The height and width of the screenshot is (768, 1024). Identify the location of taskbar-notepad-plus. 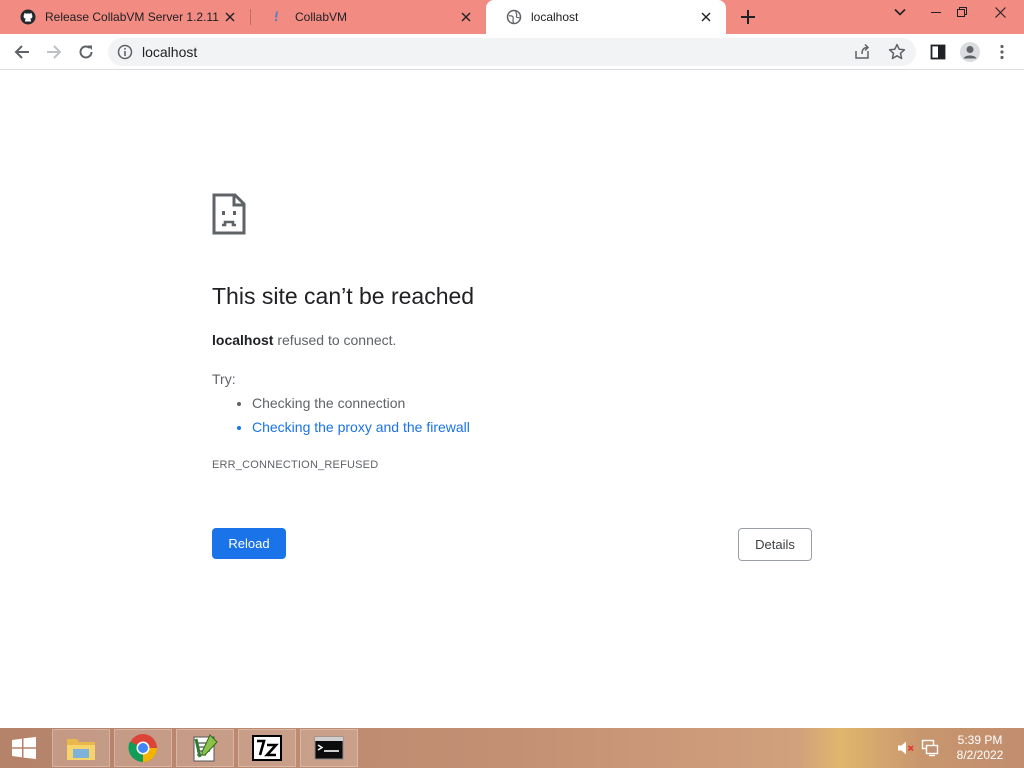
(205, 748).